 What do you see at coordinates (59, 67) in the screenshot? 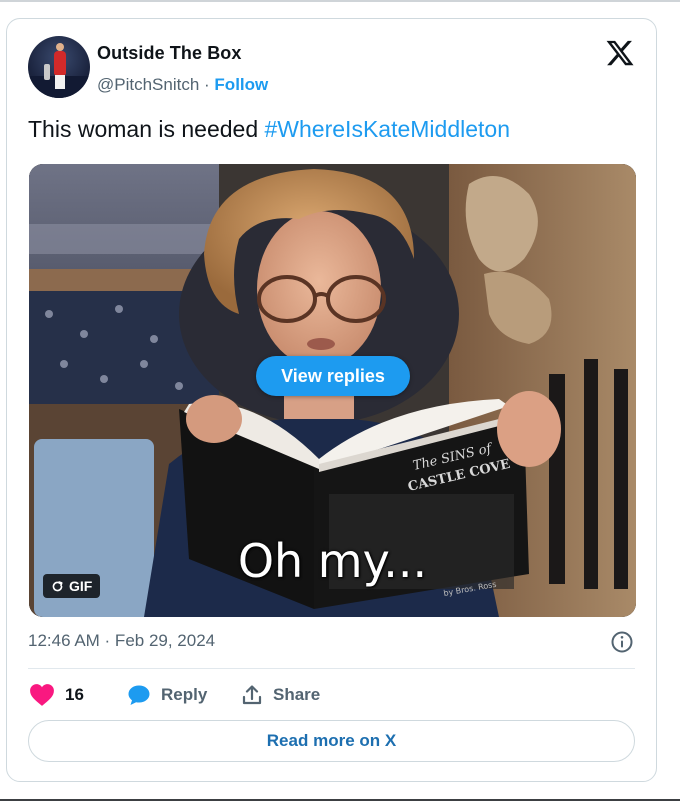
I see `avatar` at bounding box center [59, 67].